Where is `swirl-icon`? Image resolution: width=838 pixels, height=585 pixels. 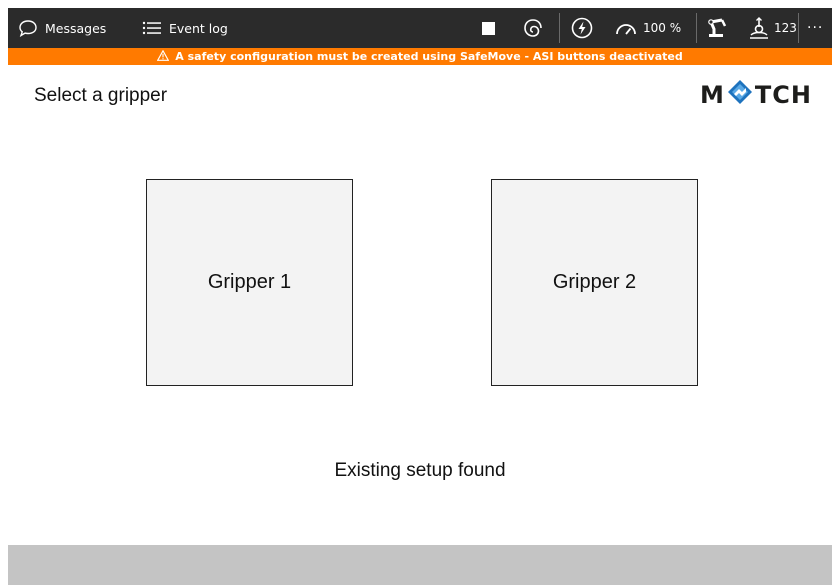 swirl-icon is located at coordinates (533, 28).